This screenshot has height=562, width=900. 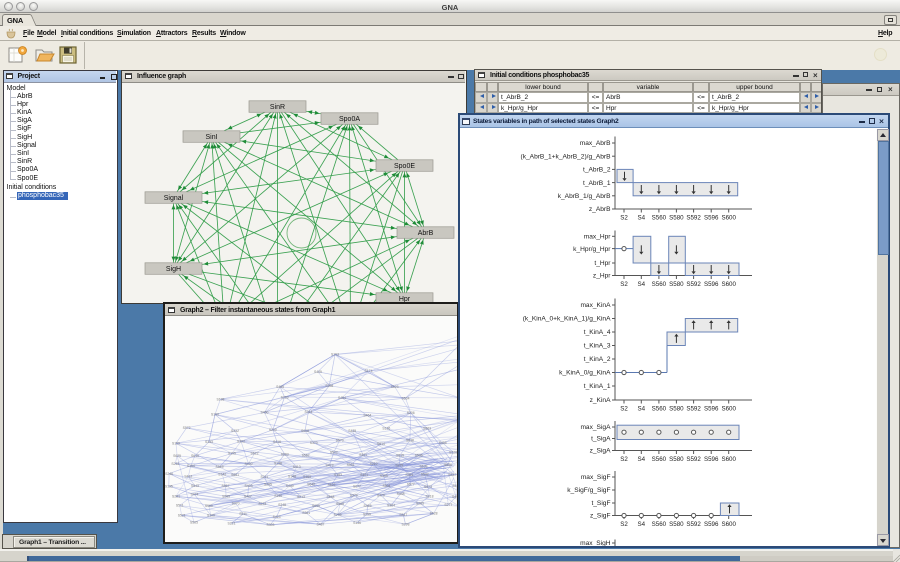 What do you see at coordinates (588, 490) in the screenshot?
I see `svg-text: k_SigF/g_SigF` at bounding box center [588, 490].